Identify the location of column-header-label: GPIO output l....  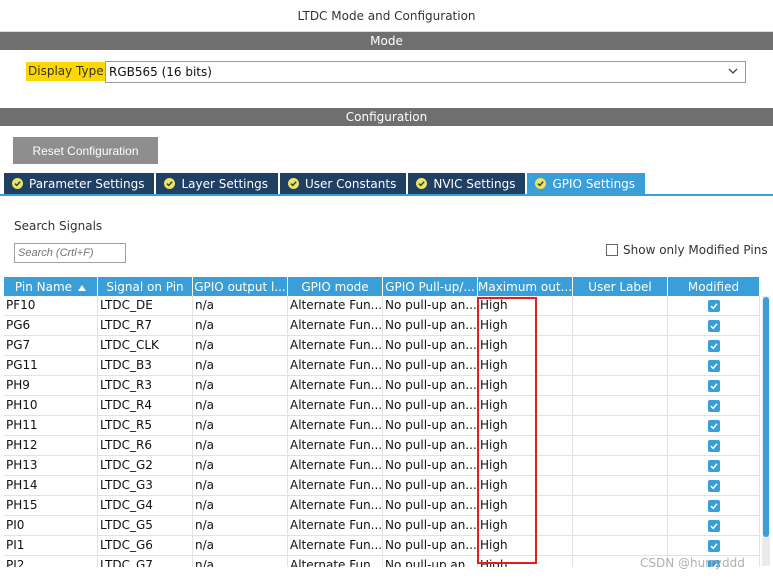
(240, 286).